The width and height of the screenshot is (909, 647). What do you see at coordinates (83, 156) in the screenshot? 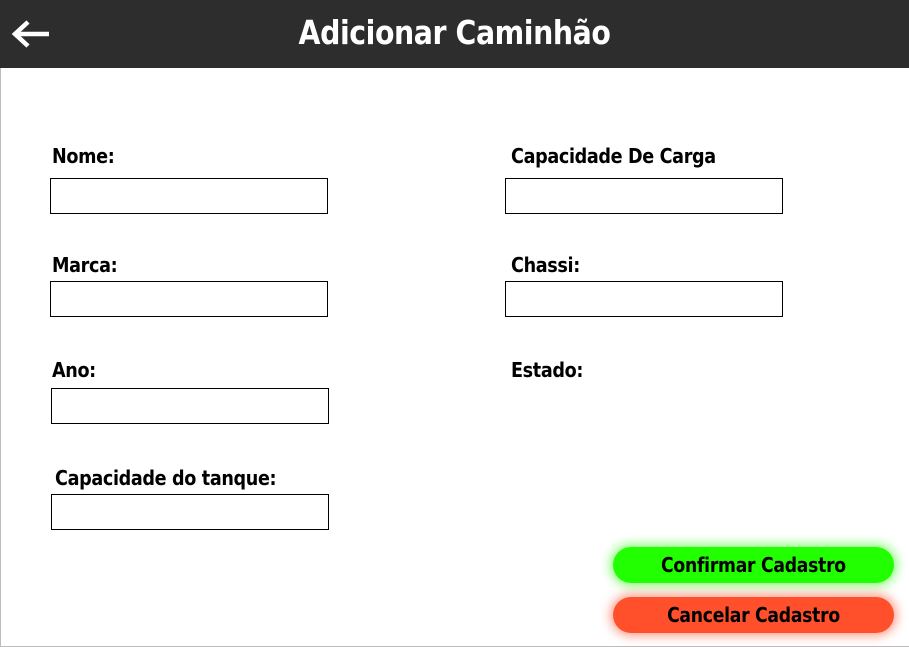
I see `nome-label: Nome:` at bounding box center [83, 156].